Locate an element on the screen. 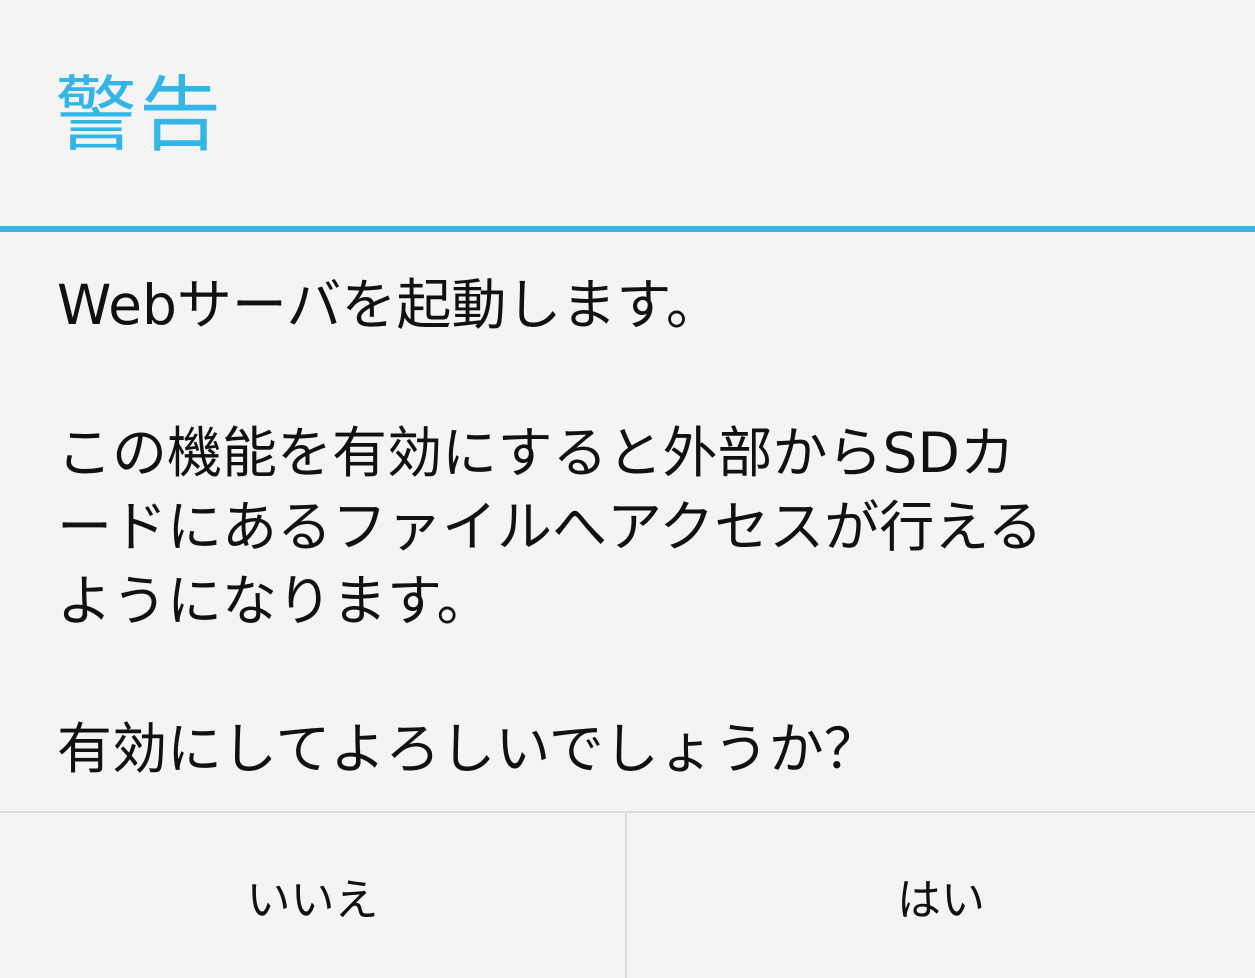  message-line: この機能を有効にすると外部からSDカ is located at coordinates (536, 453).